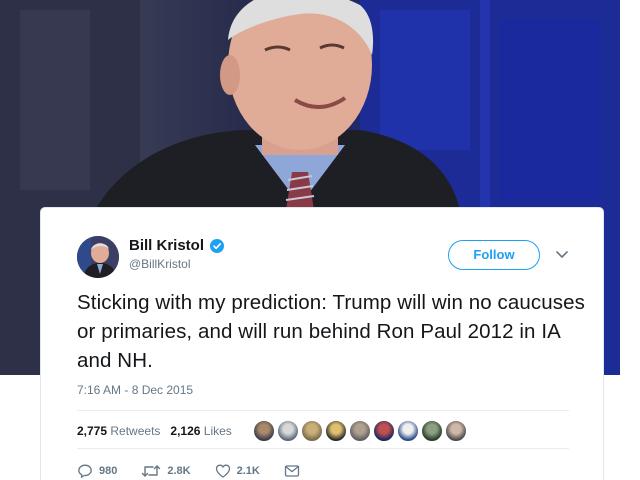 The height and width of the screenshot is (480, 640). What do you see at coordinates (85, 471) in the screenshot?
I see `reply-icon` at bounding box center [85, 471].